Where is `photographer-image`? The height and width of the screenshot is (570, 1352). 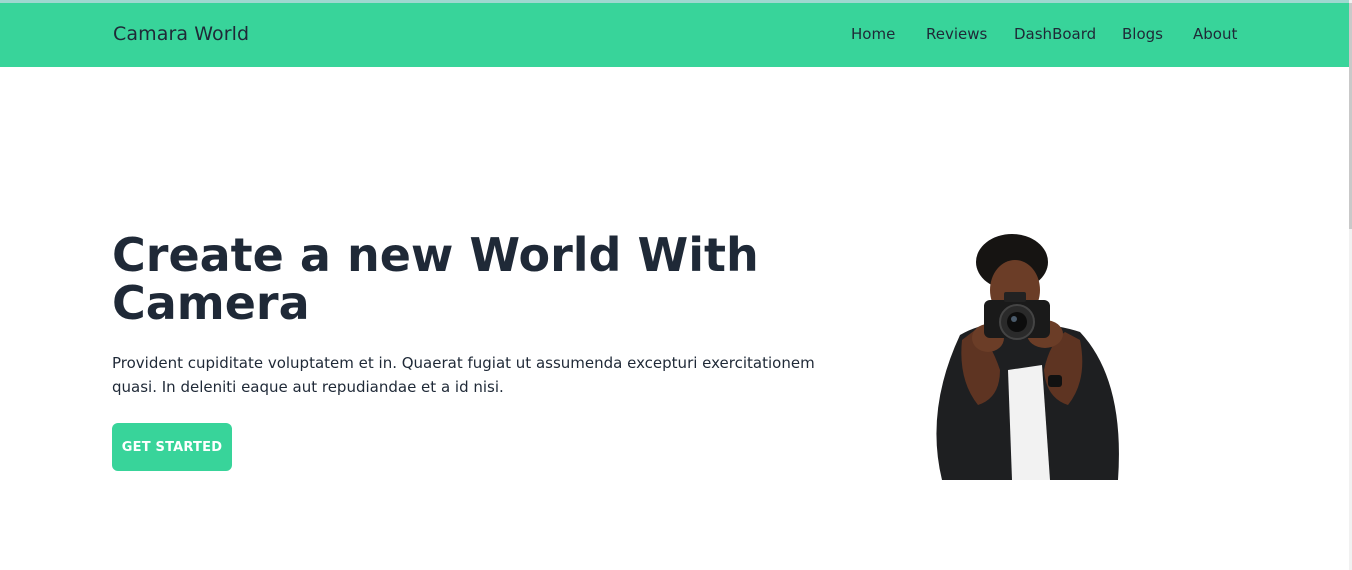
photographer-image is located at coordinates (1027, 357).